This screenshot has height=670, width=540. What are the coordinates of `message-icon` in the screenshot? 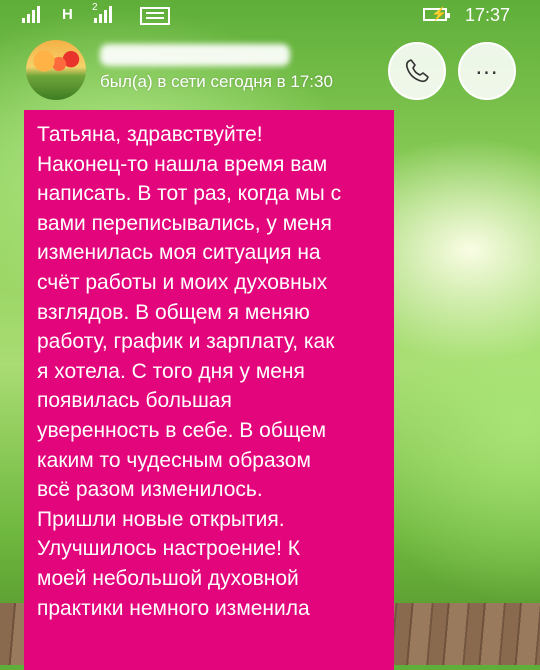 It's located at (155, 16).